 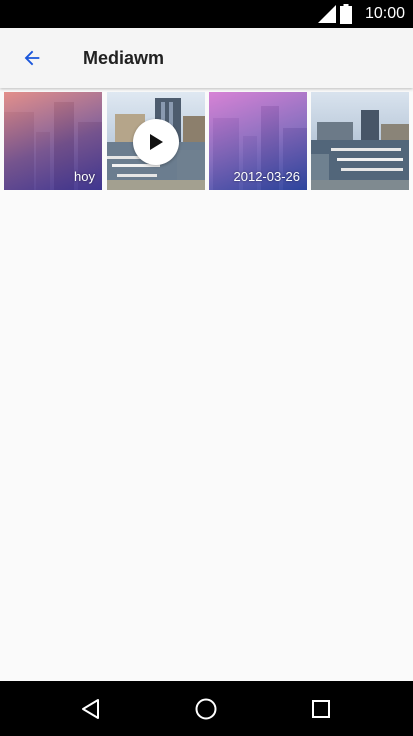 I want to click on media-tile-photo, so click(x=360, y=141).